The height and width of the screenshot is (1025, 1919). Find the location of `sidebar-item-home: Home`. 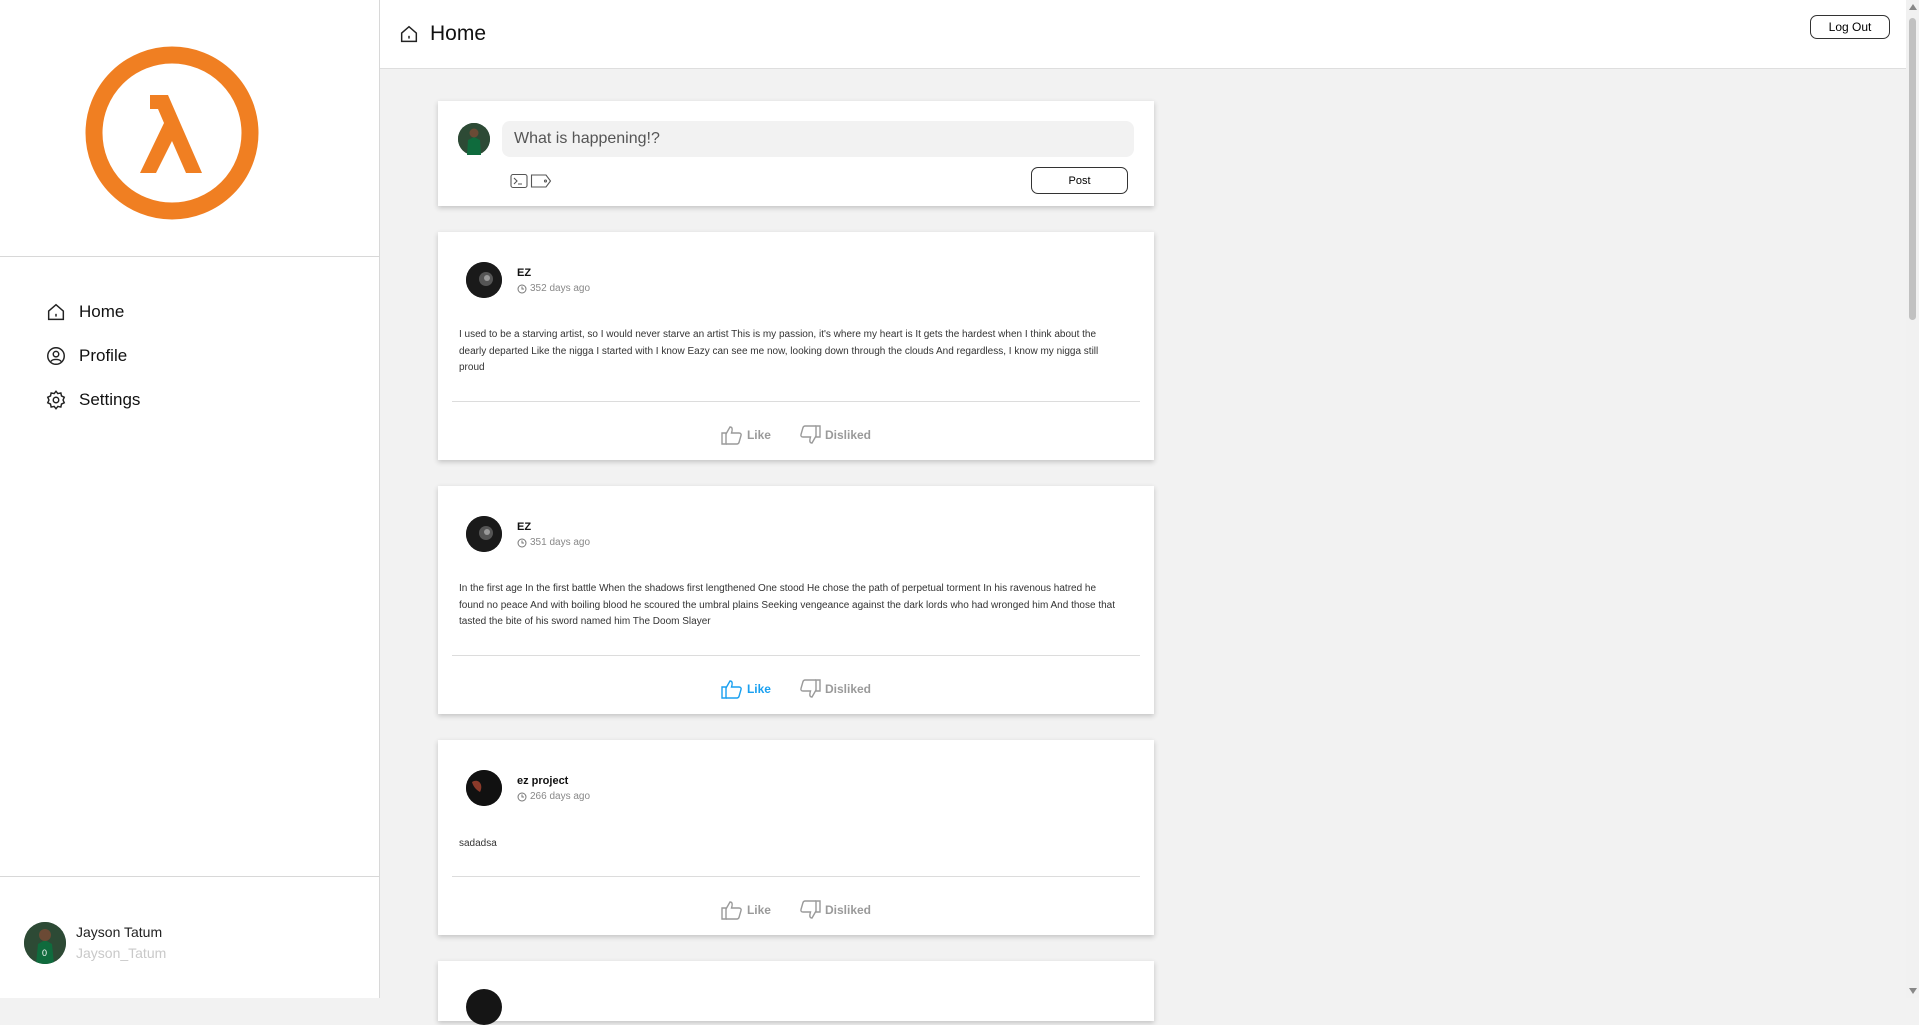

sidebar-item-home: Home is located at coordinates (92, 312).